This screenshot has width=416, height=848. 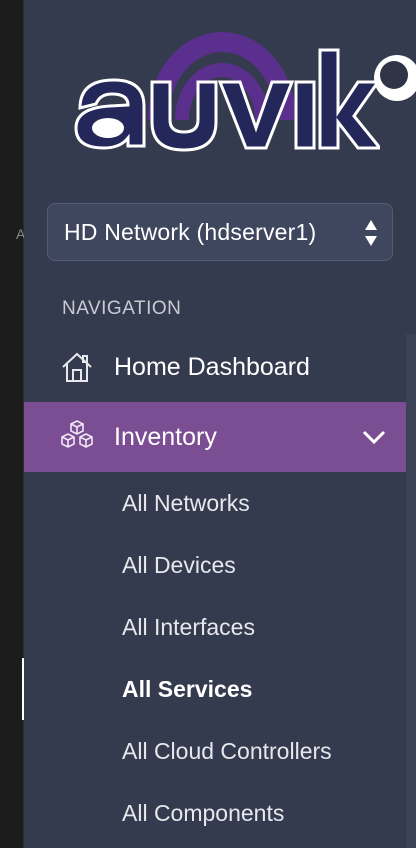 I want to click on nav-item-inventory: Inventory, so click(x=215, y=437).